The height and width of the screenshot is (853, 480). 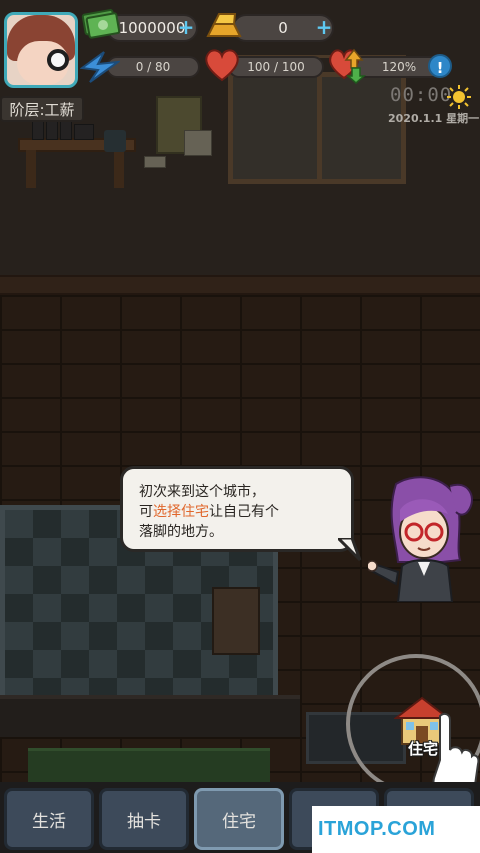 I want to click on game-date: 2020.1.1 星期一, so click(x=434, y=118).